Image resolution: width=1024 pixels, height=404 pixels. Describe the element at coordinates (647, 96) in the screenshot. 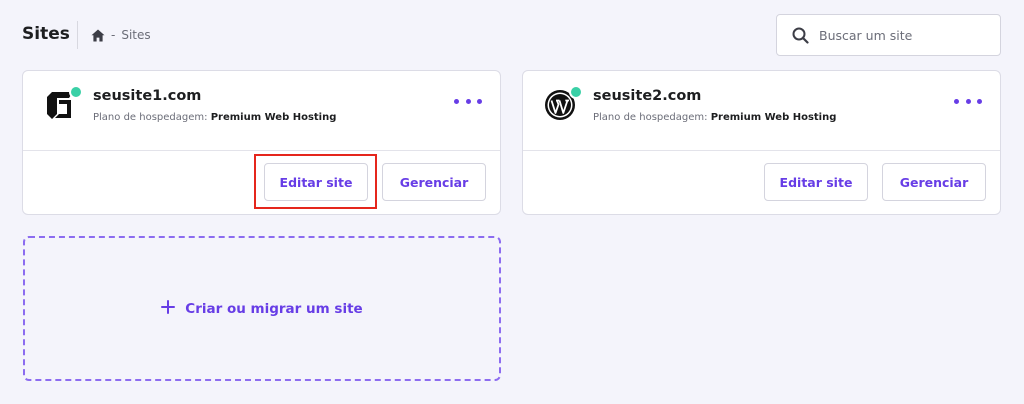

I see `site-name: seusite2.com` at that location.